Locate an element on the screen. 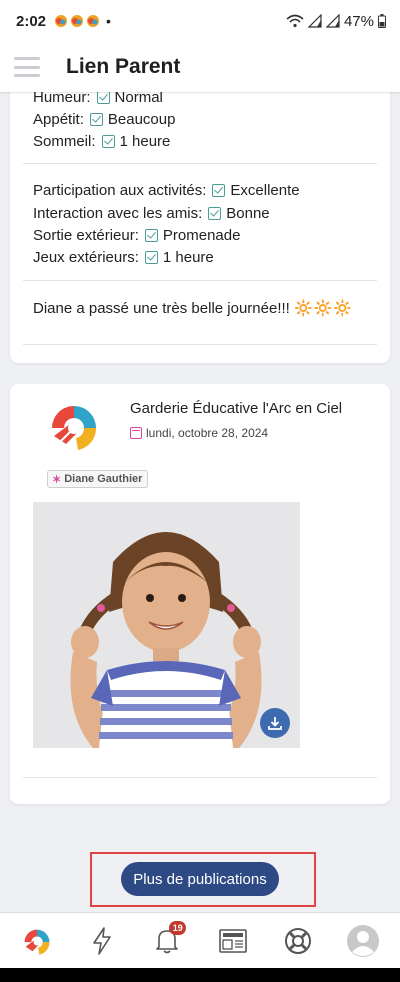 The height and width of the screenshot is (982, 400). row-label: Humeur: is located at coordinates (62, 99).